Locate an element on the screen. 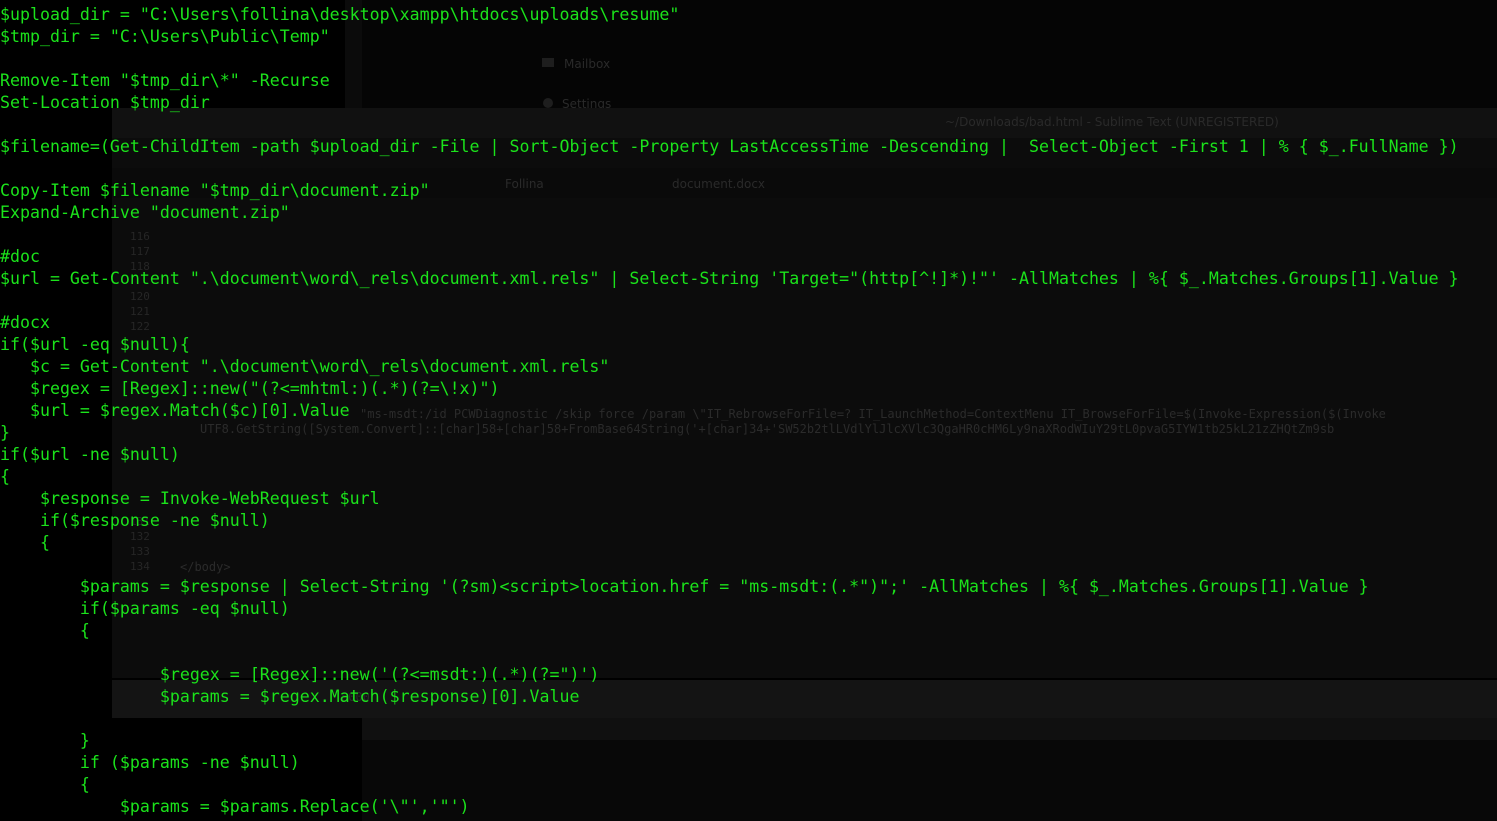 This screenshot has height=821, width=1497. terminal-line: if ($params -ne $null) is located at coordinates (150, 762).